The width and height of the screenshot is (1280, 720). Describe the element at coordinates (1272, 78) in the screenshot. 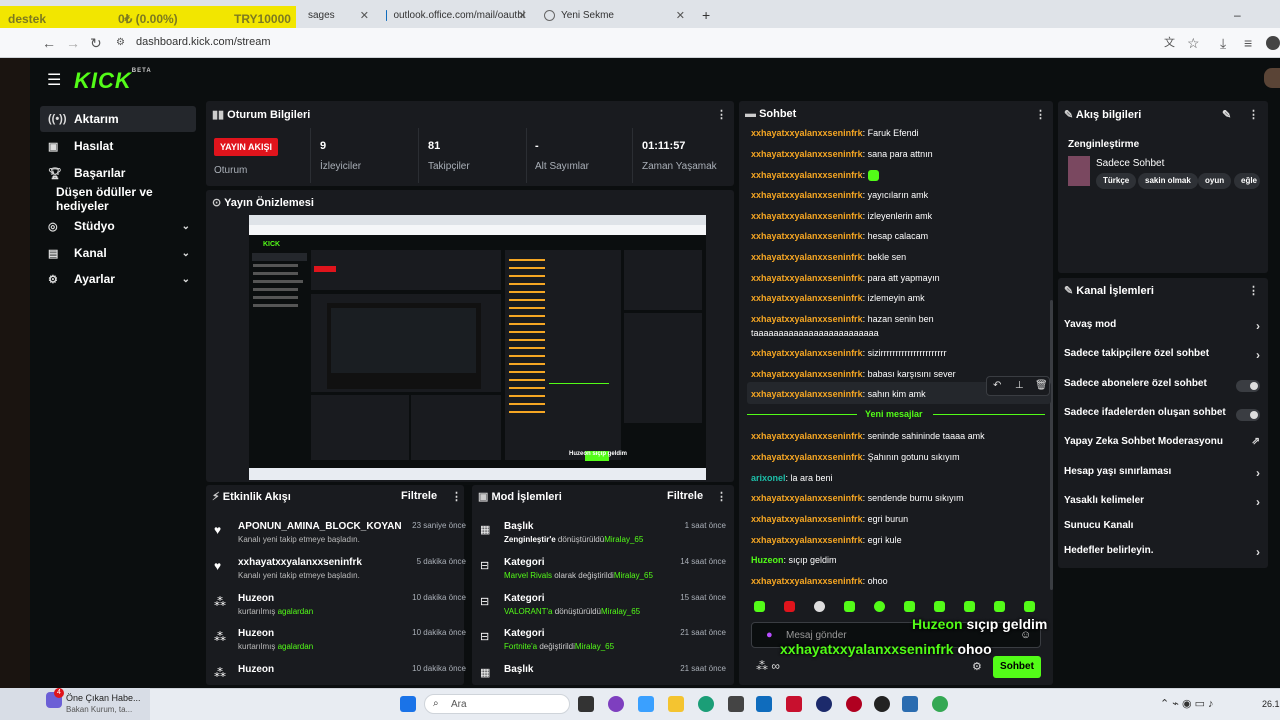

I see `avatar` at that location.